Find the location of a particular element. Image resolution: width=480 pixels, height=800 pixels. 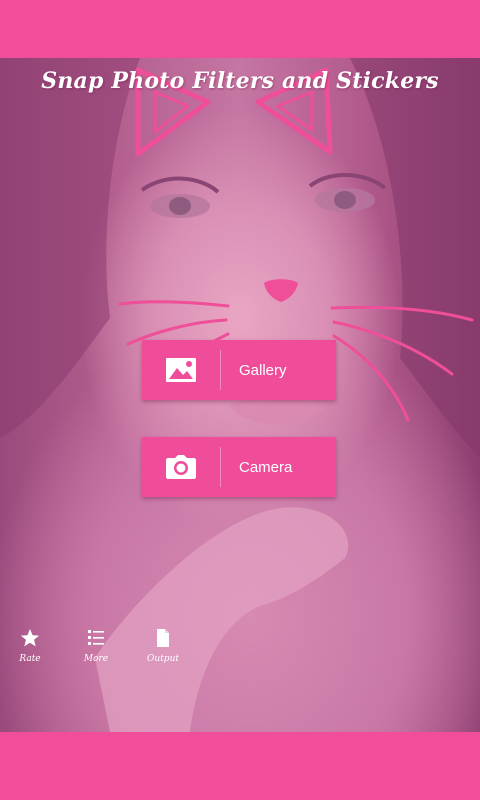

document-icon is located at coordinates (163, 638).